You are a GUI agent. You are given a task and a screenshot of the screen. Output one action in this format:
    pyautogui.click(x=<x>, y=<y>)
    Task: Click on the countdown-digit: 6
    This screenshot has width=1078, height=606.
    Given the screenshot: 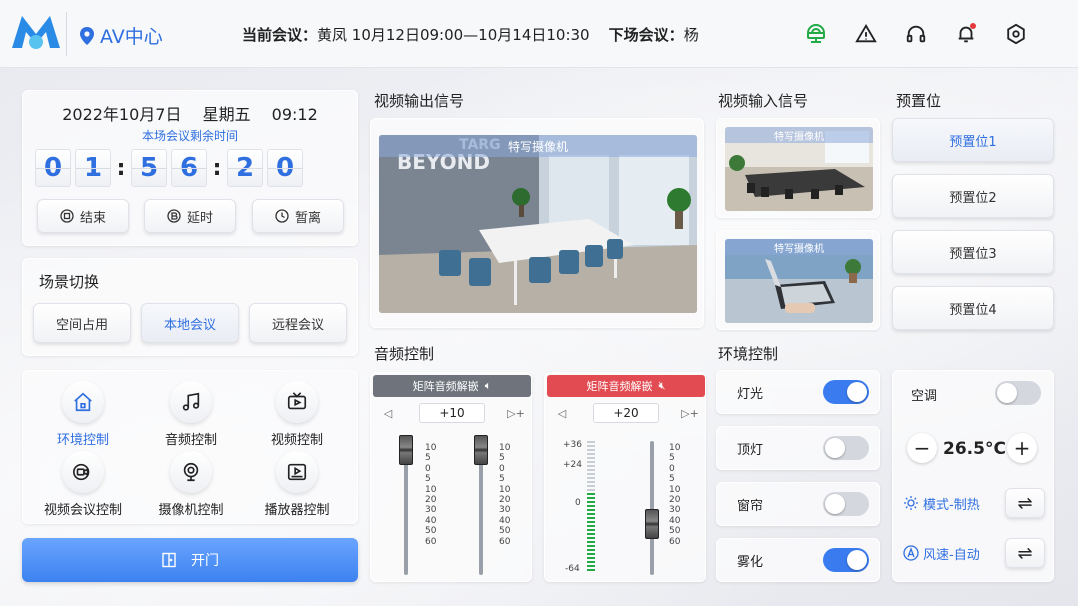 What is the action you would take?
    pyautogui.click(x=189, y=168)
    